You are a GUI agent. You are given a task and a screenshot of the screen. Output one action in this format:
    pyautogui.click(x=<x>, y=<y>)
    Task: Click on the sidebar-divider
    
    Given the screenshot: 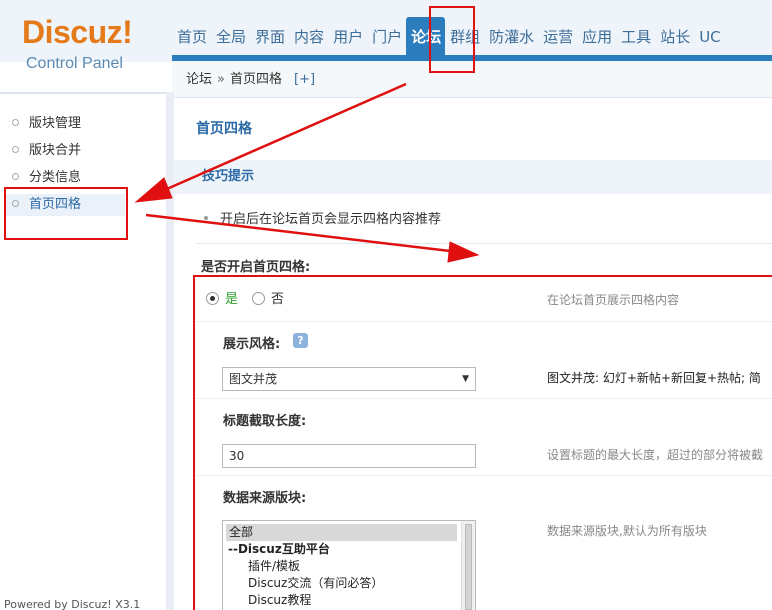 What is the action you would take?
    pyautogui.click(x=170, y=351)
    